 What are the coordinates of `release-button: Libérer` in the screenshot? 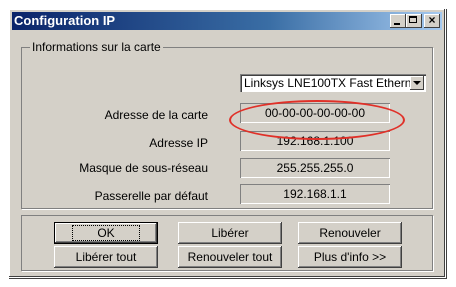 It's located at (230, 233).